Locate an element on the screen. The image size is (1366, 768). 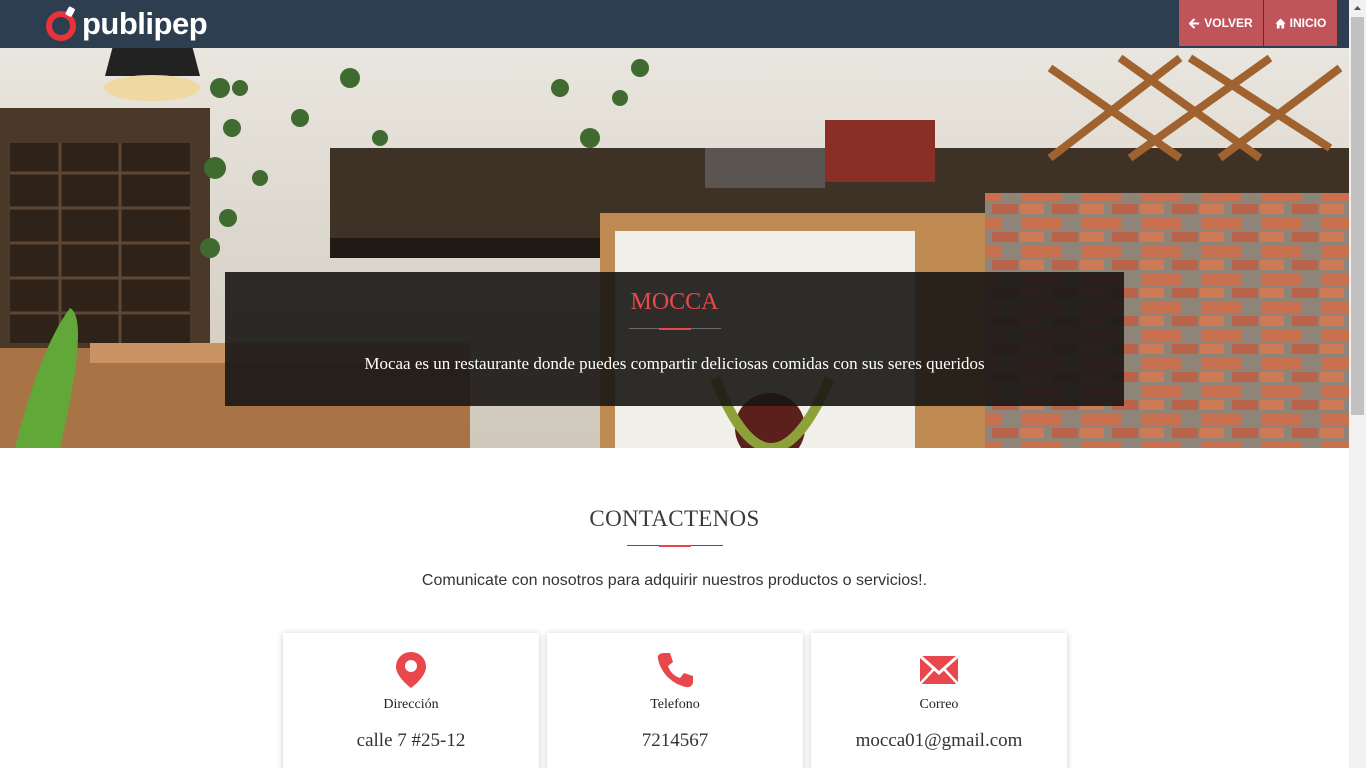
phone-icon is located at coordinates (675, 670).